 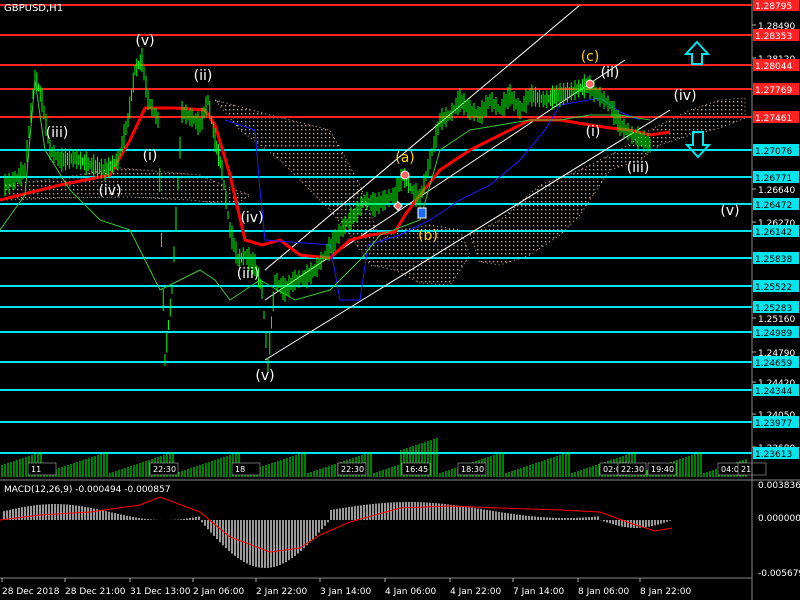 What do you see at coordinates (405, 158) in the screenshot?
I see `wave-label: (a)` at bounding box center [405, 158].